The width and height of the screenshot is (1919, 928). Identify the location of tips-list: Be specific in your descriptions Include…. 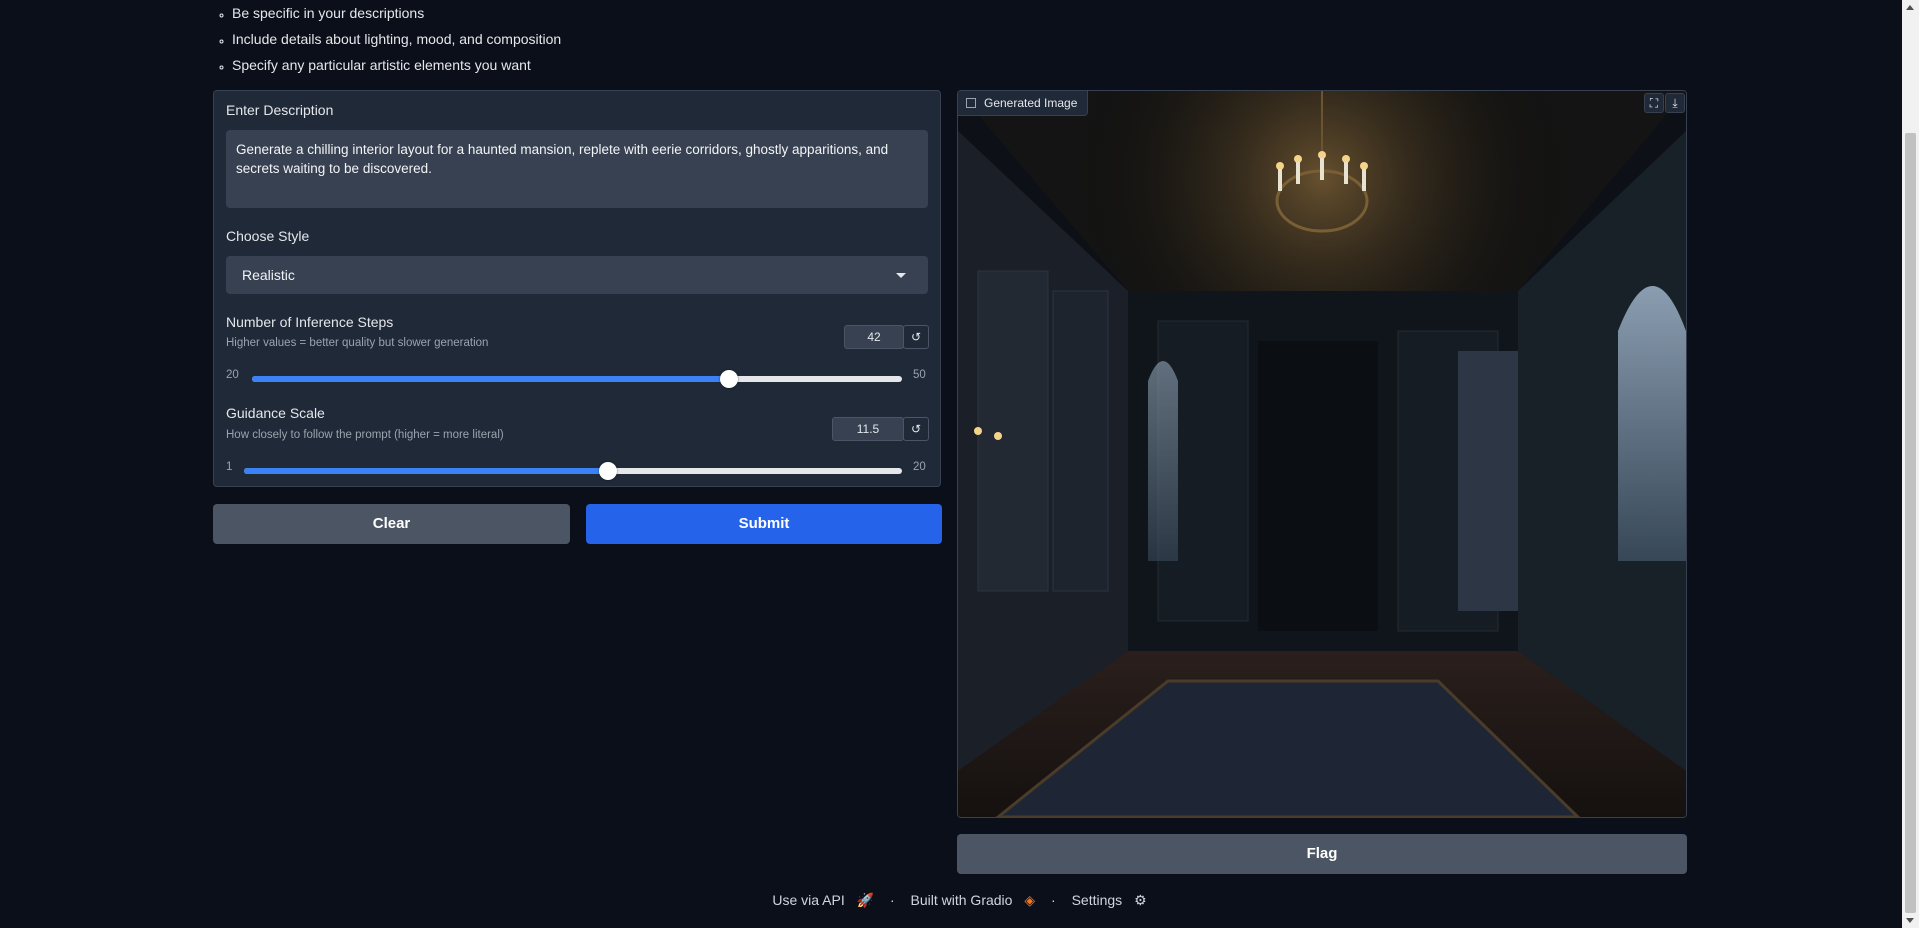
(386, 39).